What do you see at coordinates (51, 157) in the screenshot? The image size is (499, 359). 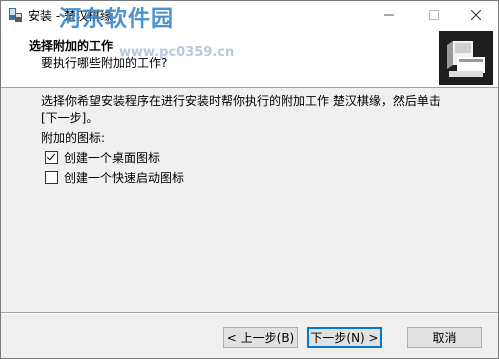 I see `desktop-icon-checkbox` at bounding box center [51, 157].